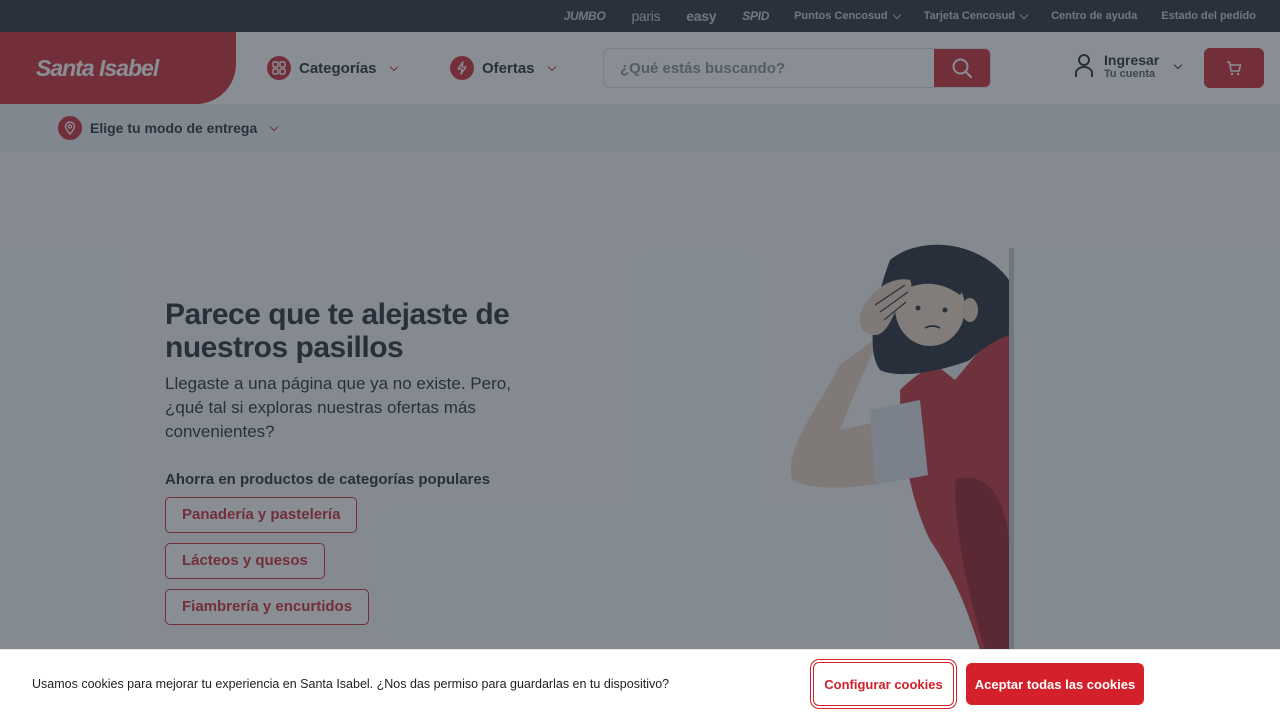 The image size is (1280, 720). I want to click on grid-icon, so click(279, 68).